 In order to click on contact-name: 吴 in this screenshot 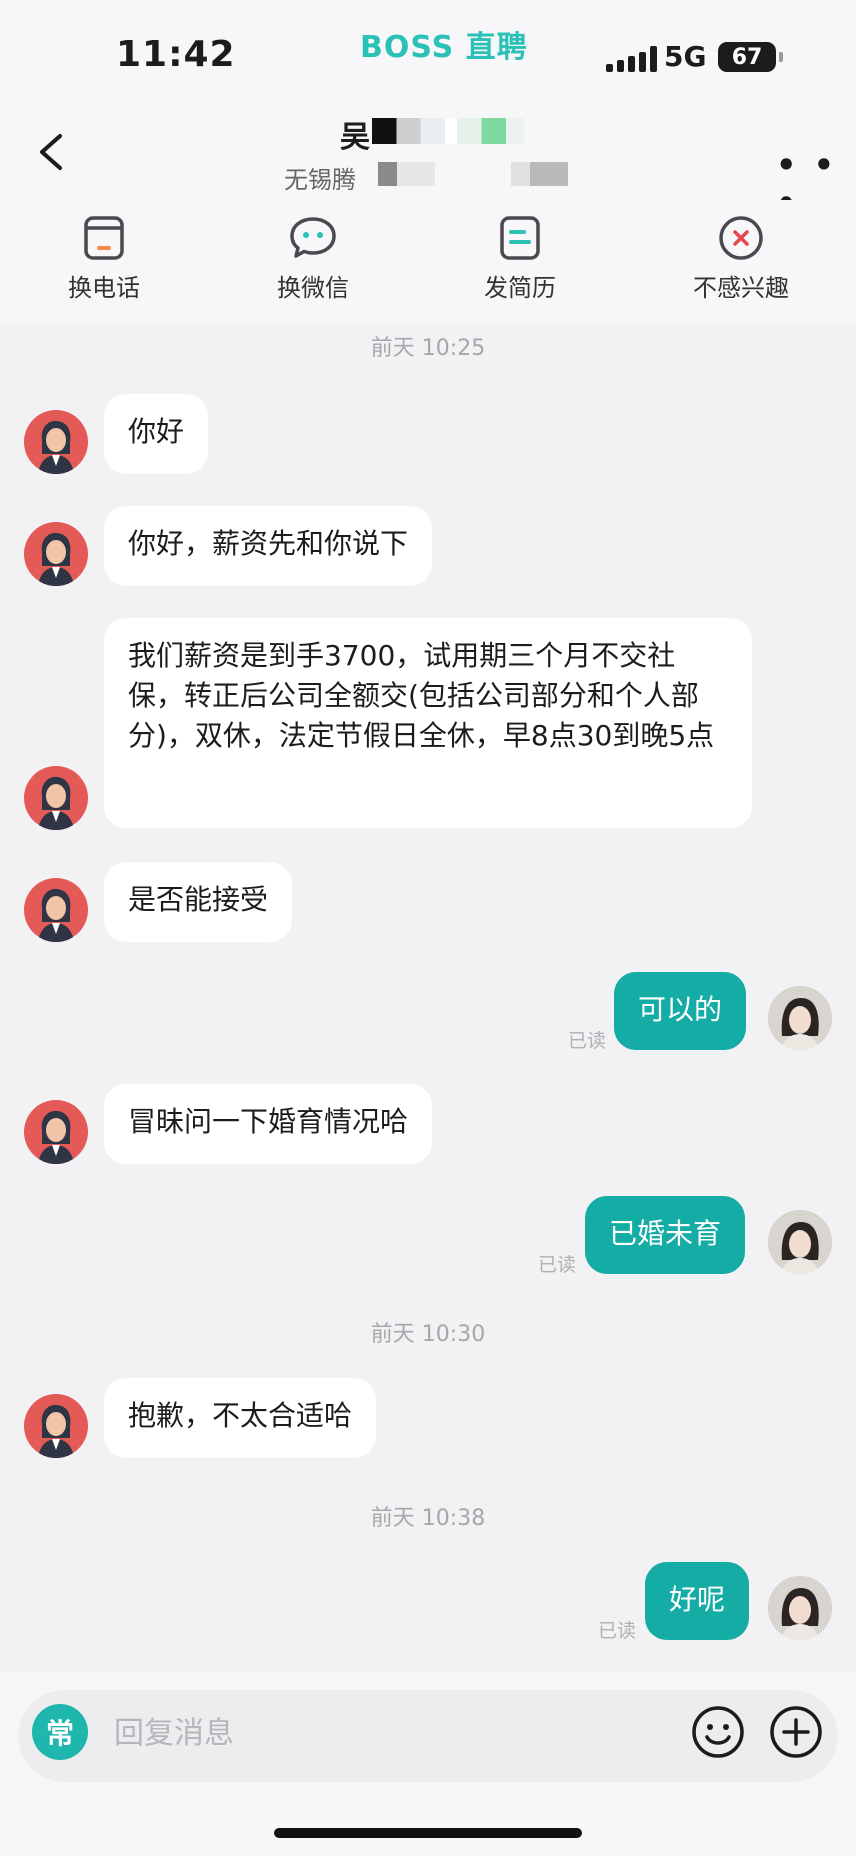, I will do `click(355, 137)`.